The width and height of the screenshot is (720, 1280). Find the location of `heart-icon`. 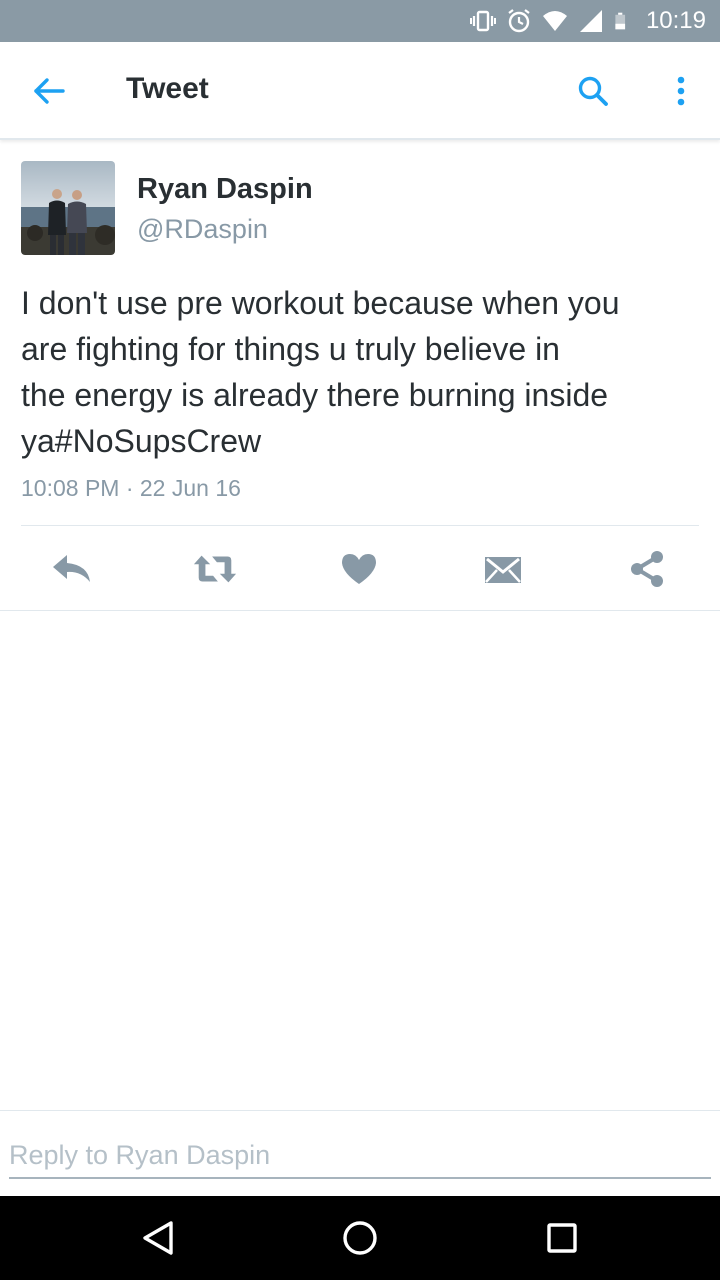

heart-icon is located at coordinates (359, 569).